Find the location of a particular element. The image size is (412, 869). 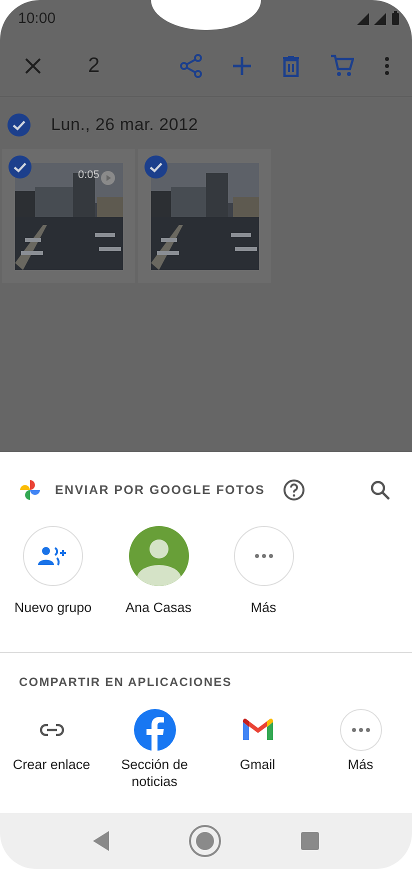

new-group-button is located at coordinates (53, 556).